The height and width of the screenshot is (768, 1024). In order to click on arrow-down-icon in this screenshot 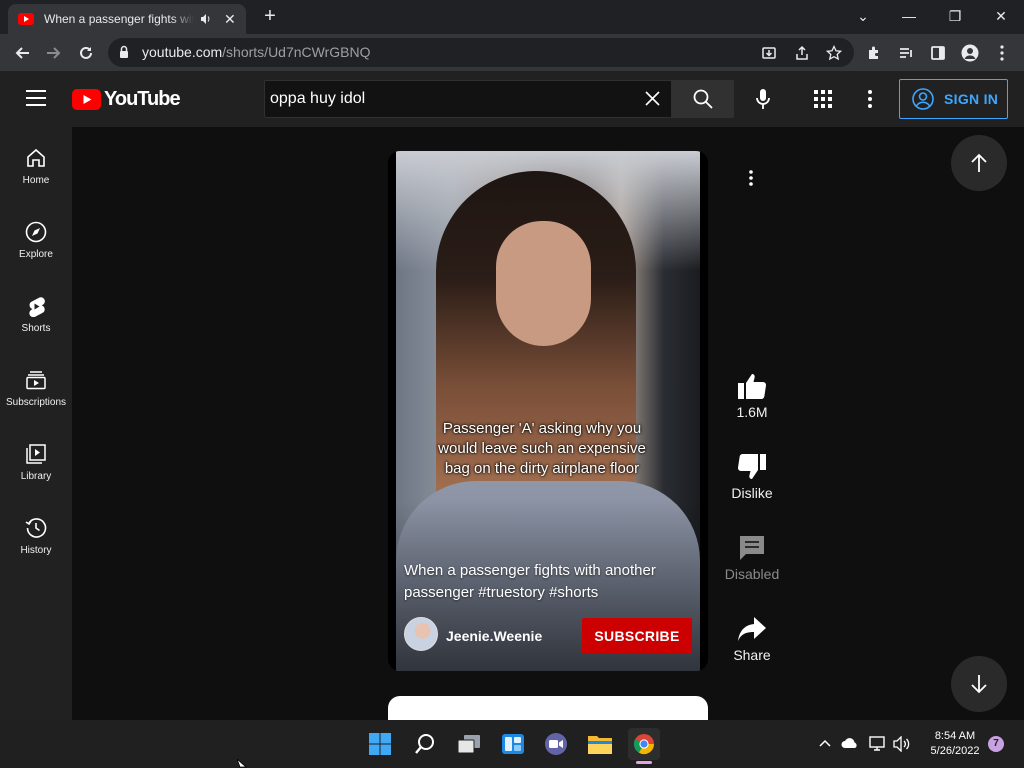, I will do `click(979, 684)`.